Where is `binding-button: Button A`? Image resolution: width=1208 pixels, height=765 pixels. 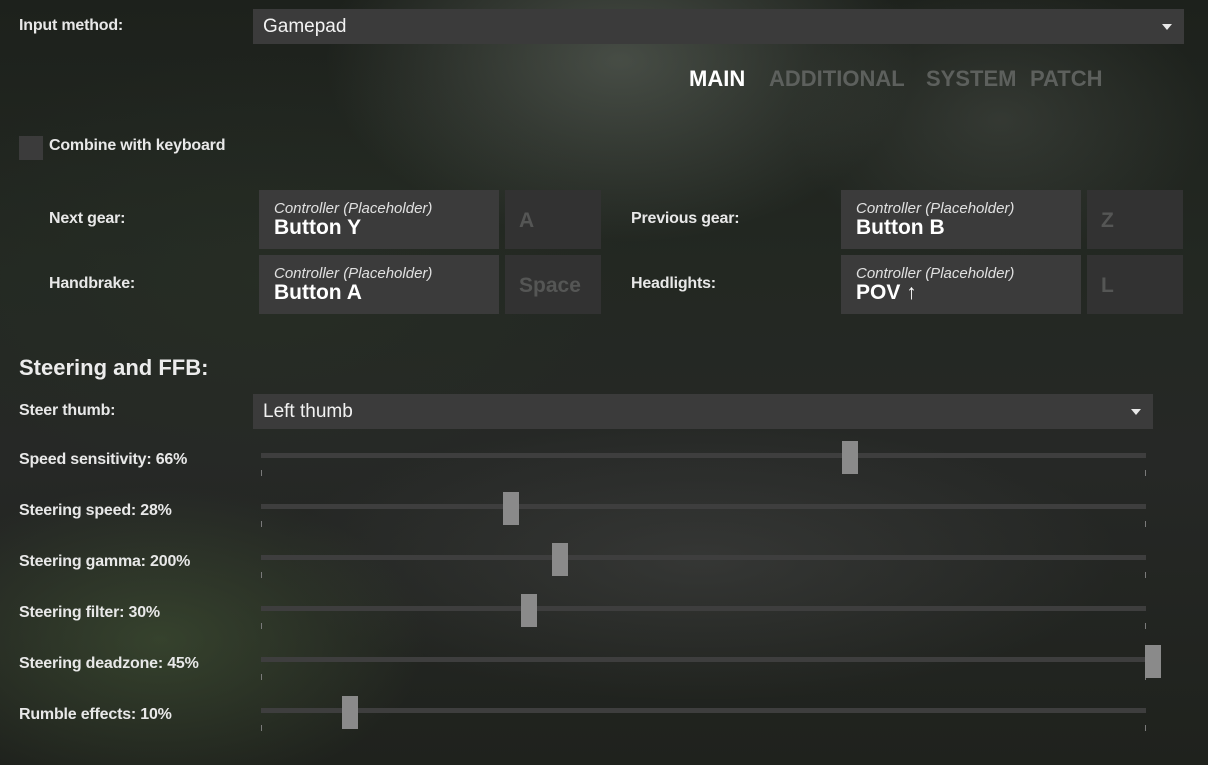 binding-button: Button A is located at coordinates (318, 292).